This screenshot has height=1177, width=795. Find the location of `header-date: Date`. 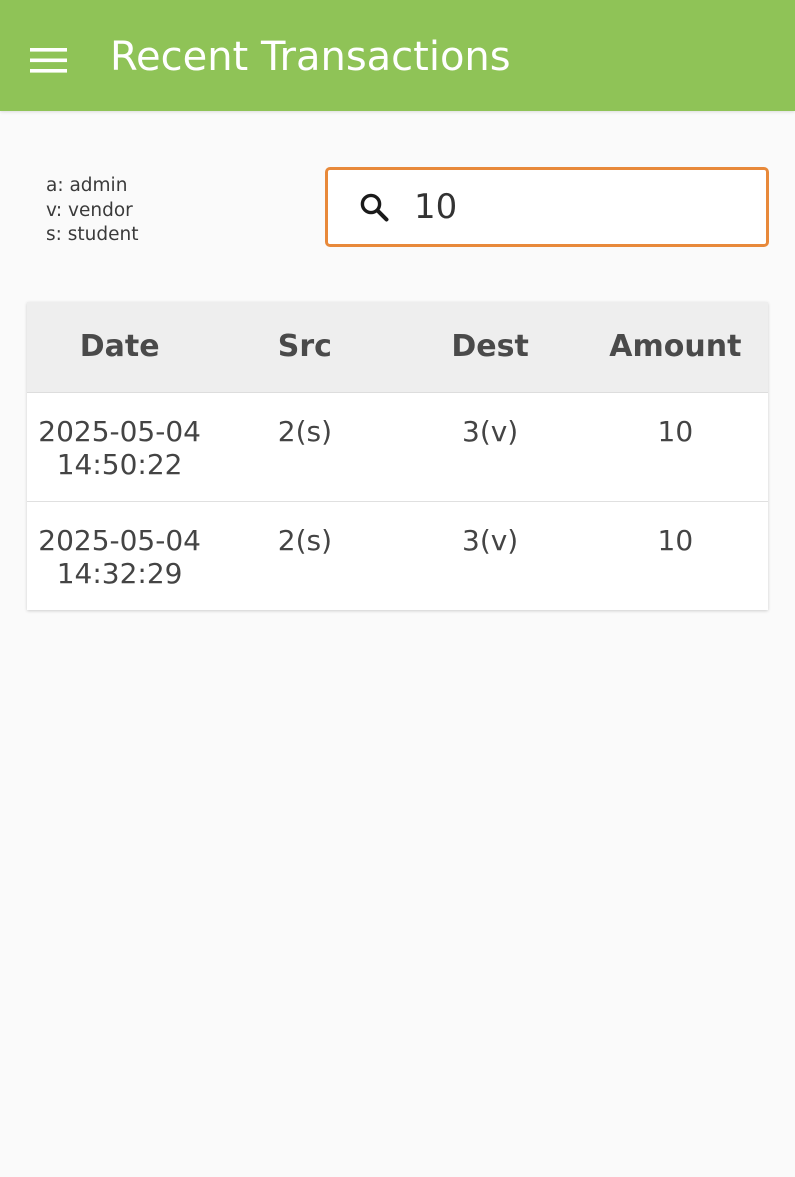

header-date: Date is located at coordinates (119, 347).